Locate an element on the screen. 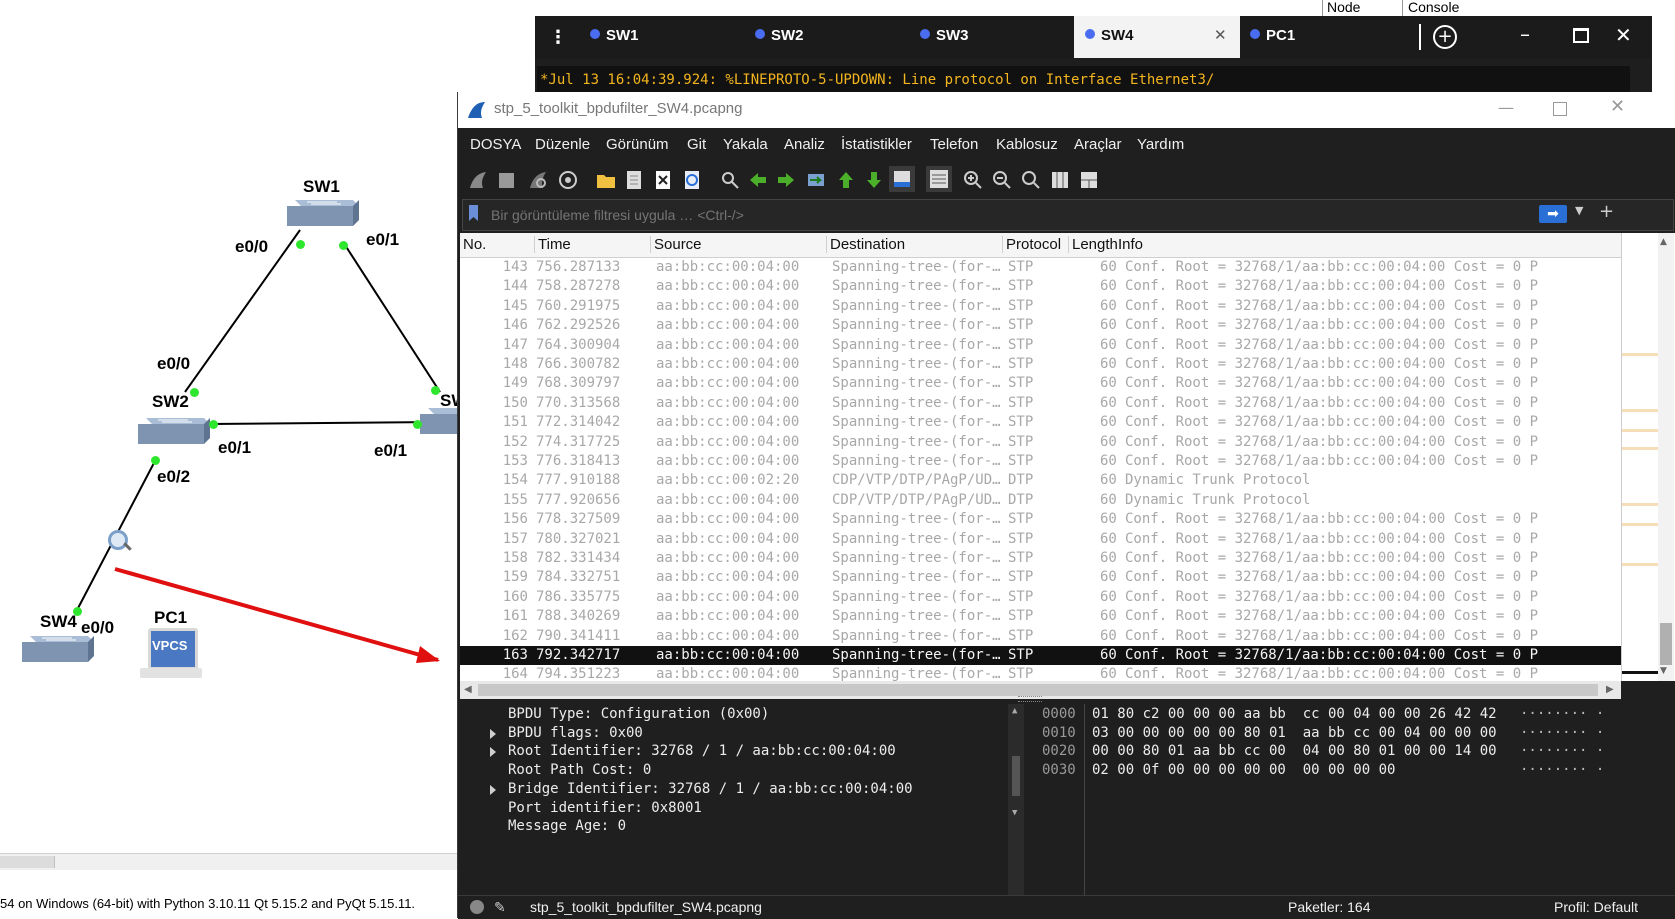  pane-splitter-handle is located at coordinates (1030, 699).